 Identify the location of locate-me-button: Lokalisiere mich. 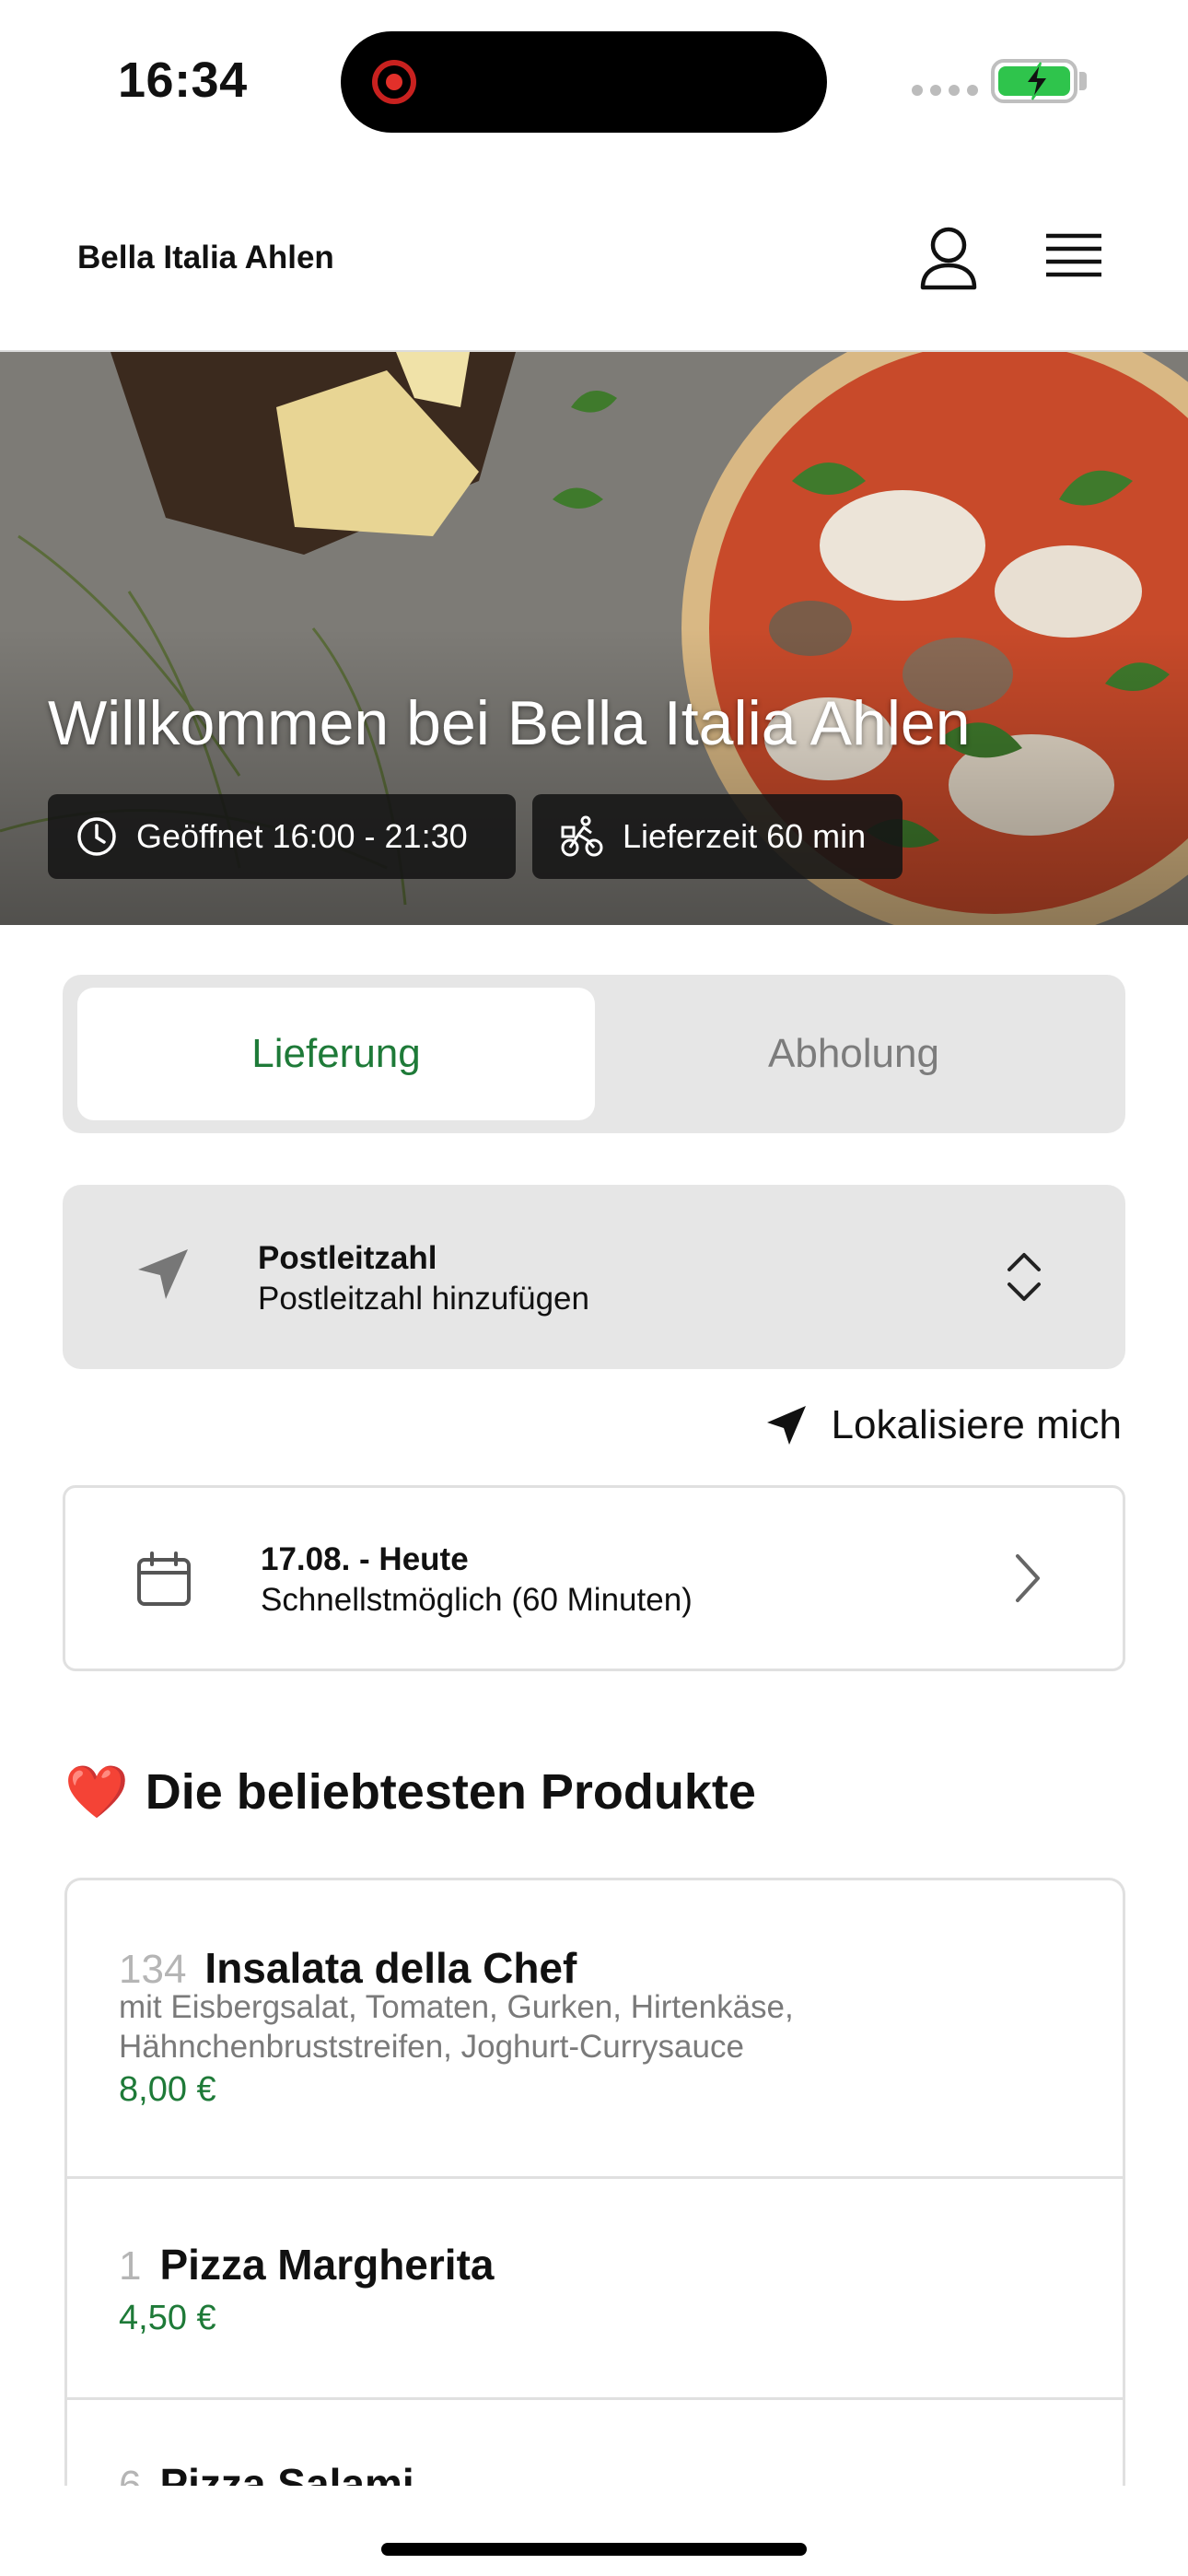
(942, 1425).